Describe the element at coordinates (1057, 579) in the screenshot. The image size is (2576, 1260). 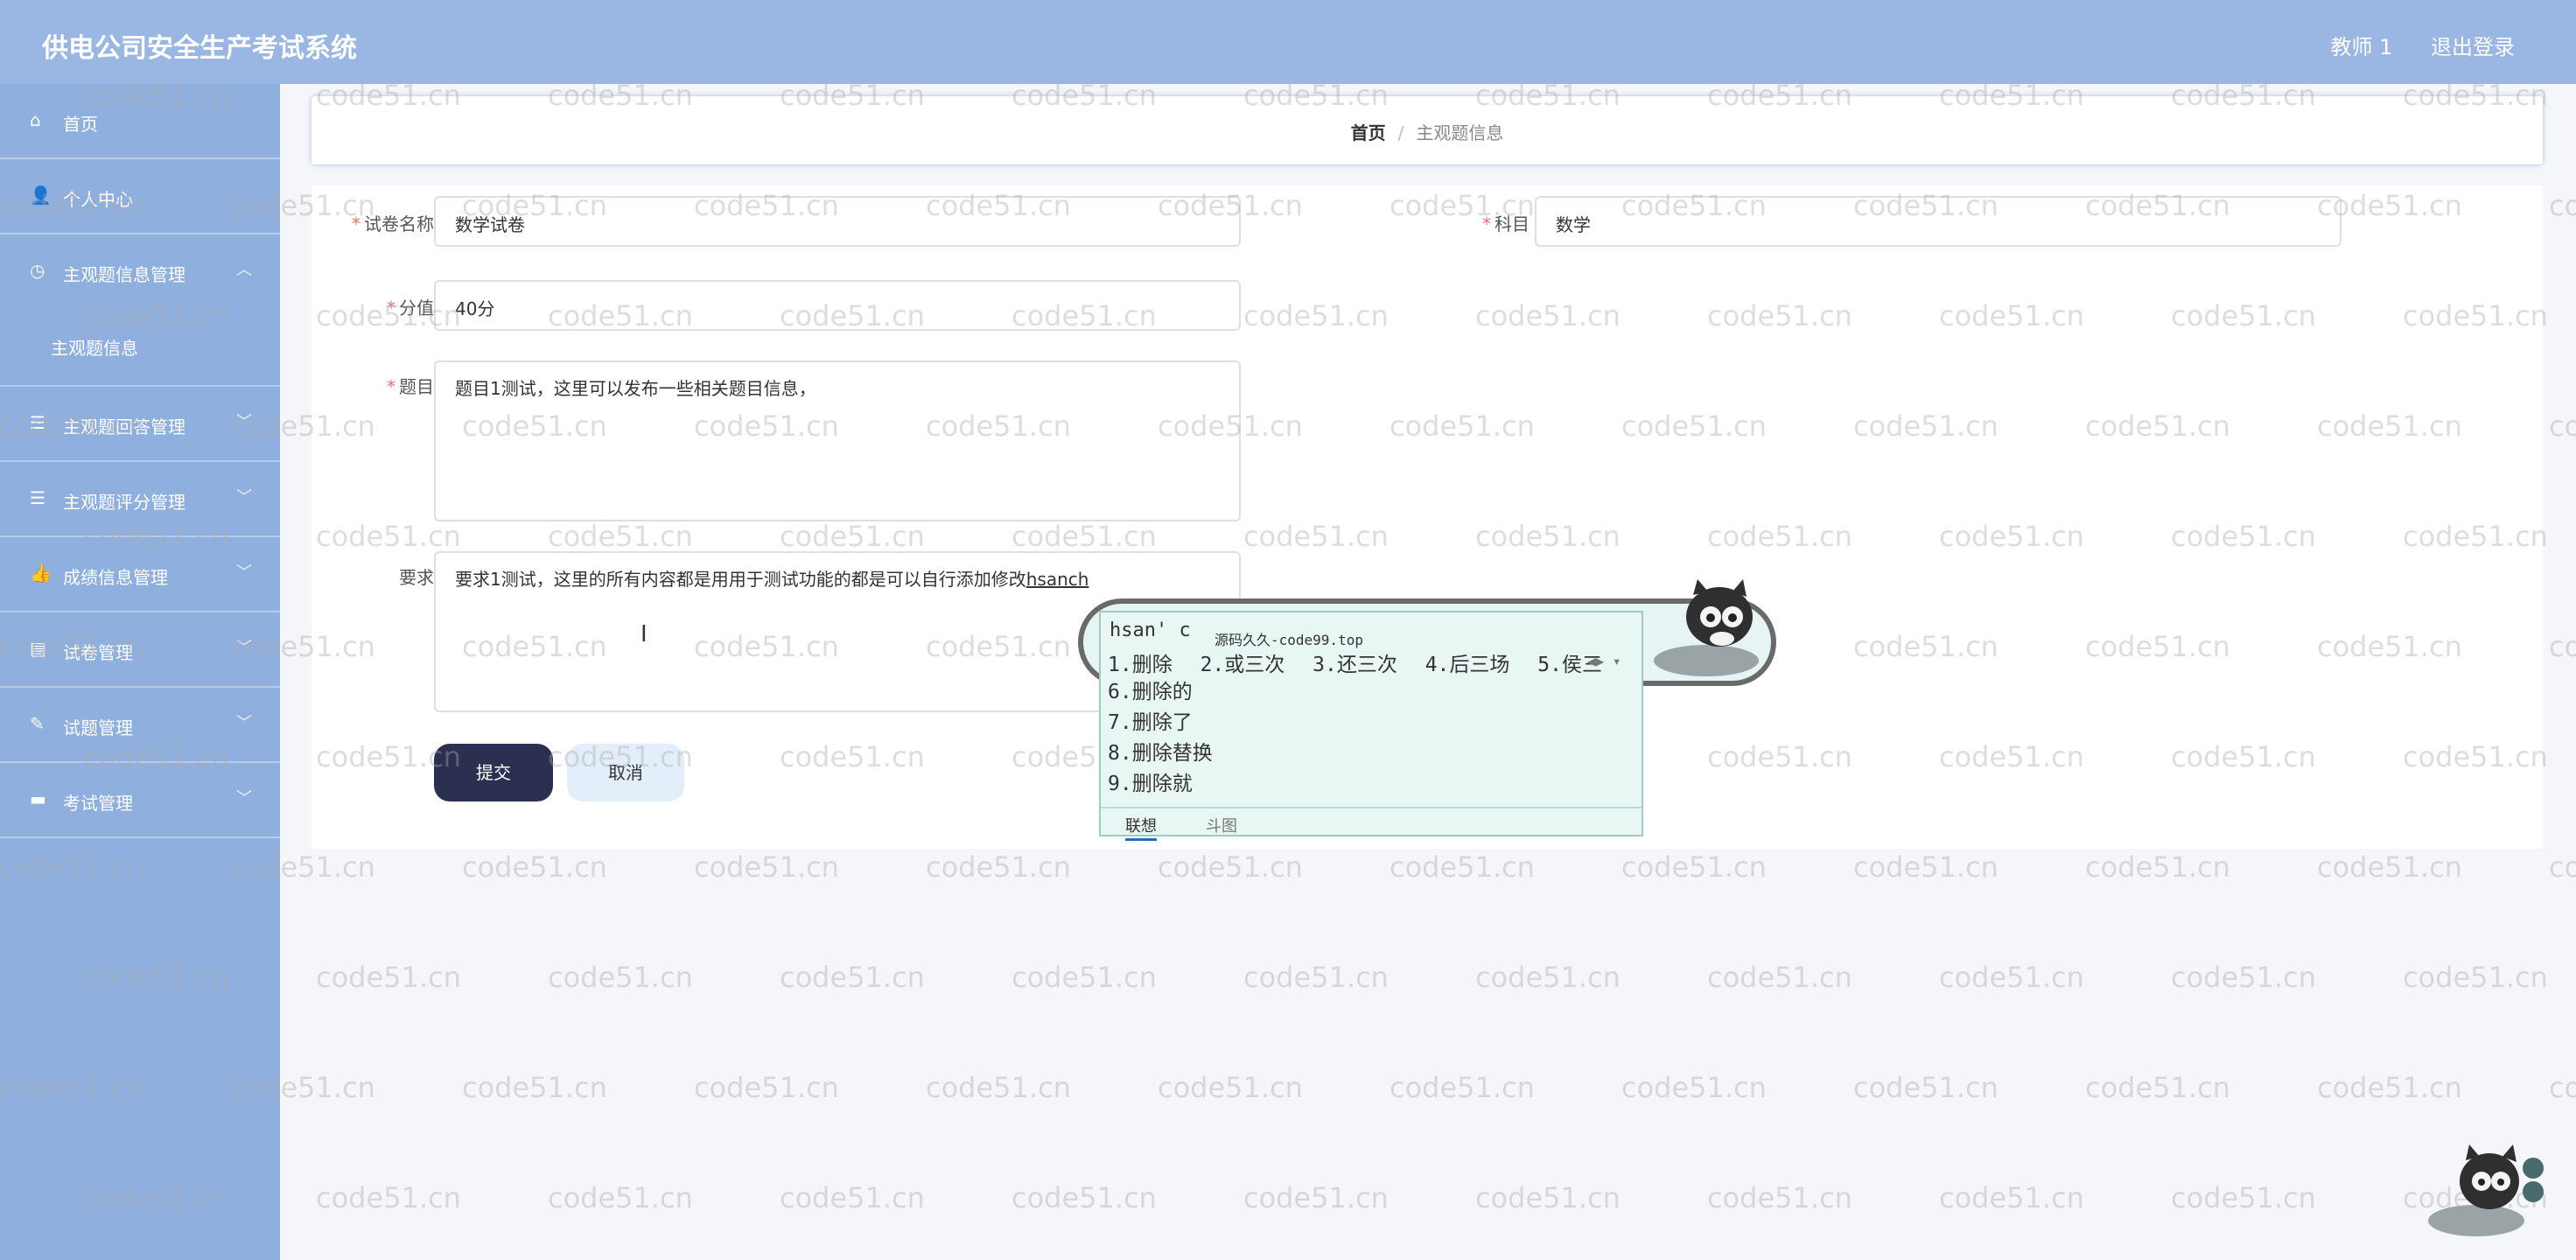
I see `ime-composing-text: hsanch` at that location.